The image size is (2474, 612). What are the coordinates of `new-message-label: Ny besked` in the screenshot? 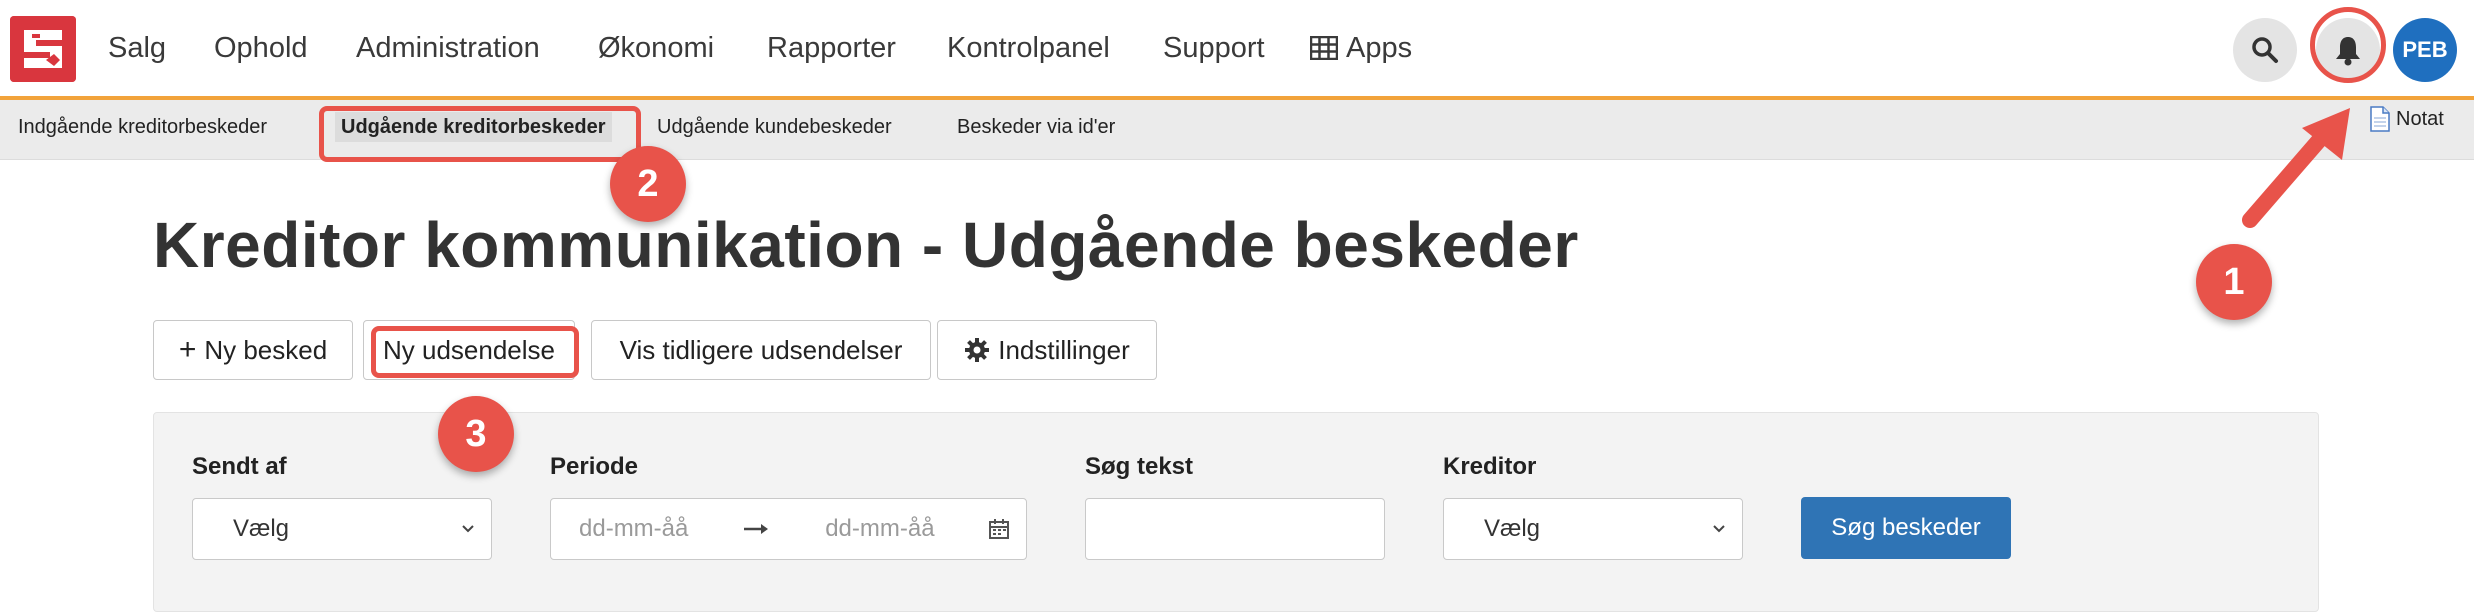 It's located at (266, 349).